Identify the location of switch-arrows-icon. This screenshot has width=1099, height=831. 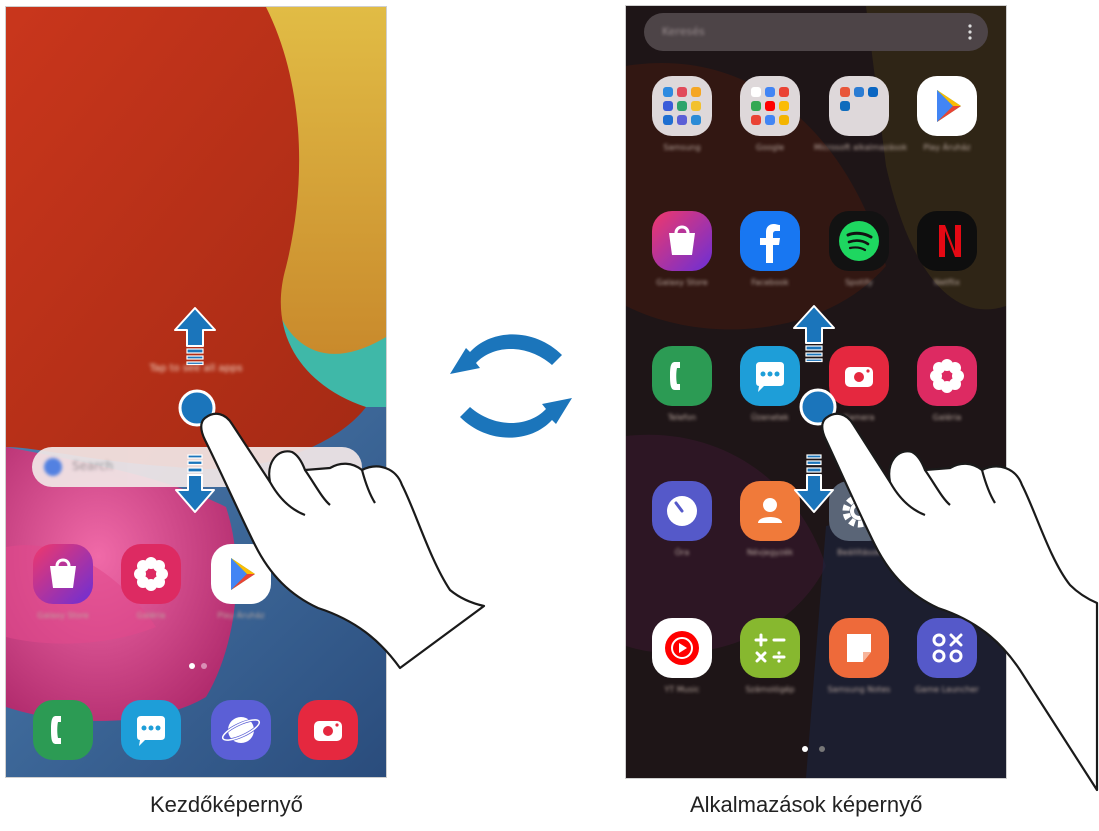
(511, 386).